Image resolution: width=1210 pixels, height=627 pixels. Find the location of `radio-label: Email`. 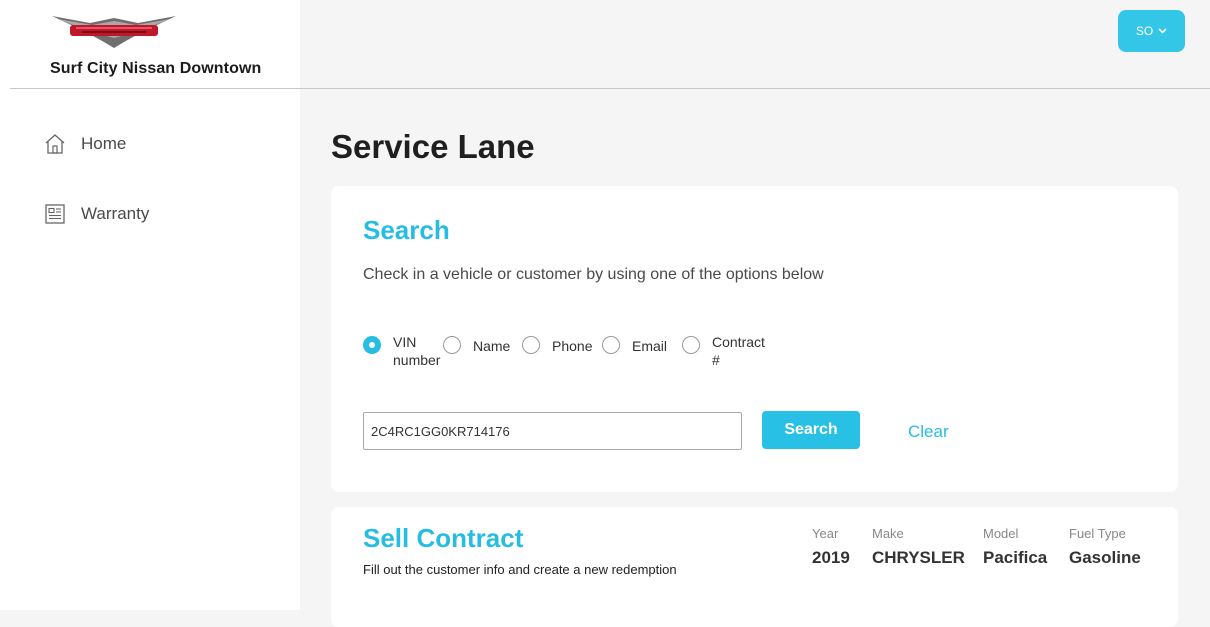

radio-label: Email is located at coordinates (650, 346).